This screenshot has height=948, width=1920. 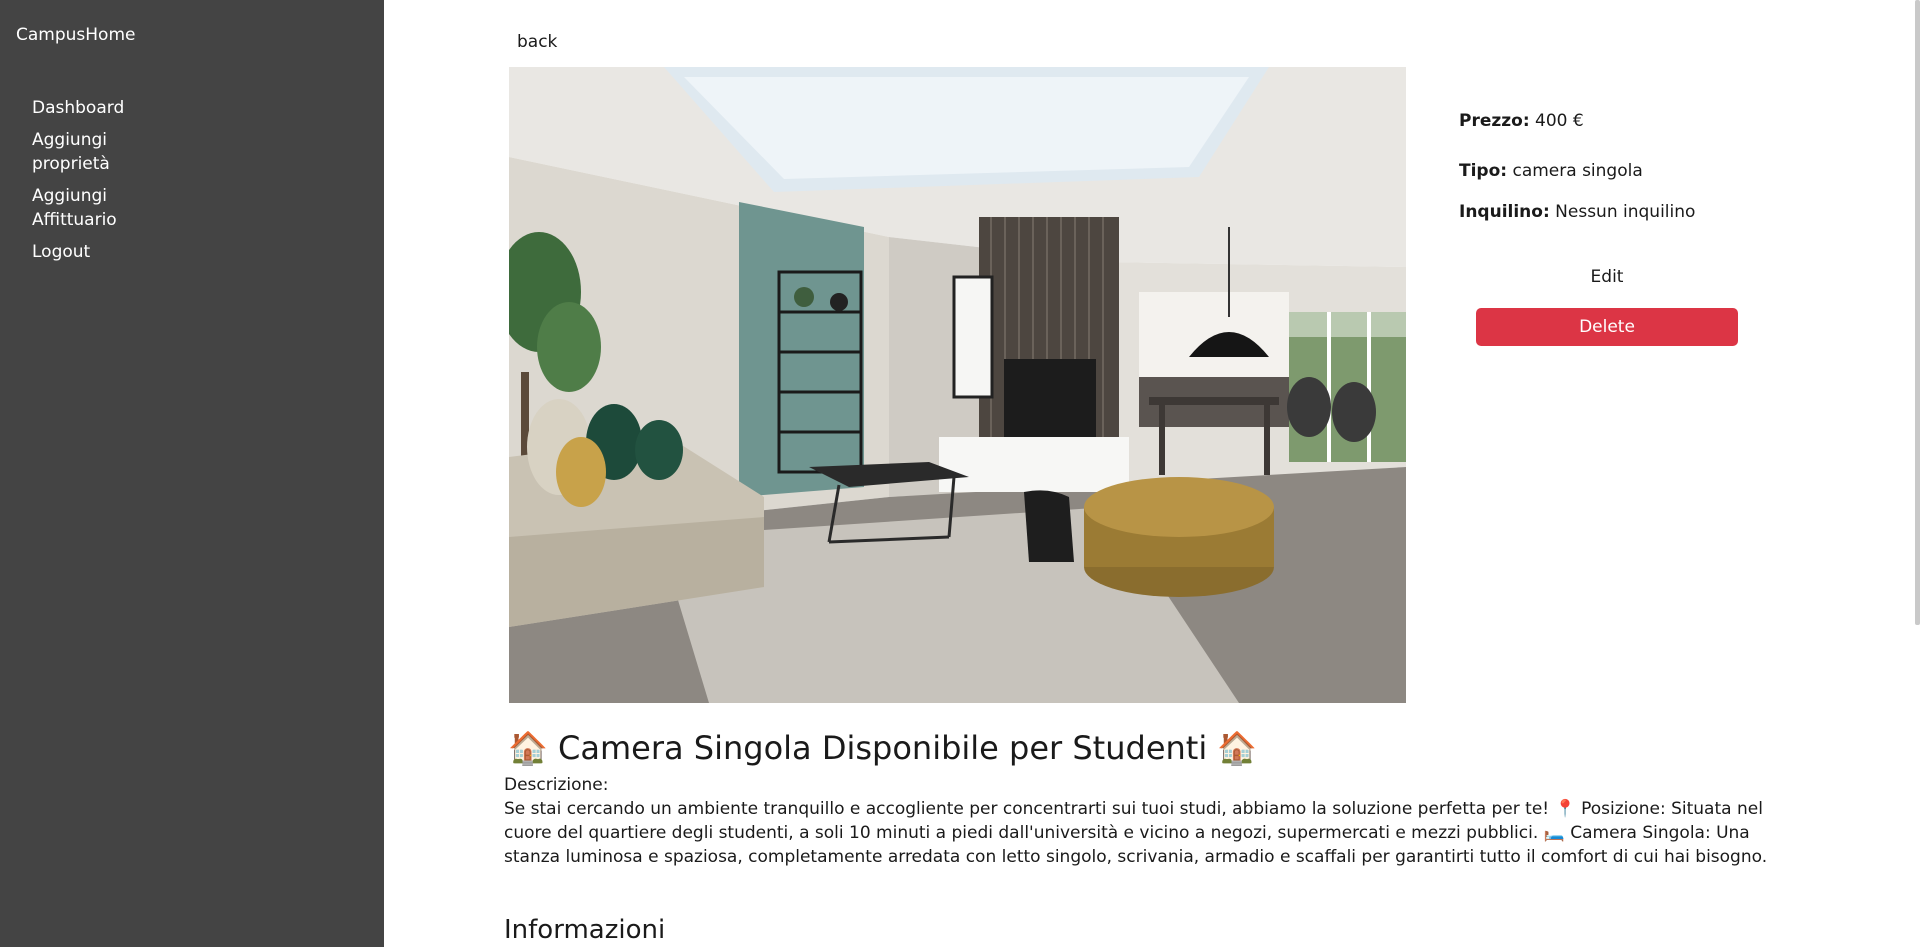 I want to click on type-value: camera singola, so click(x=1577, y=171).